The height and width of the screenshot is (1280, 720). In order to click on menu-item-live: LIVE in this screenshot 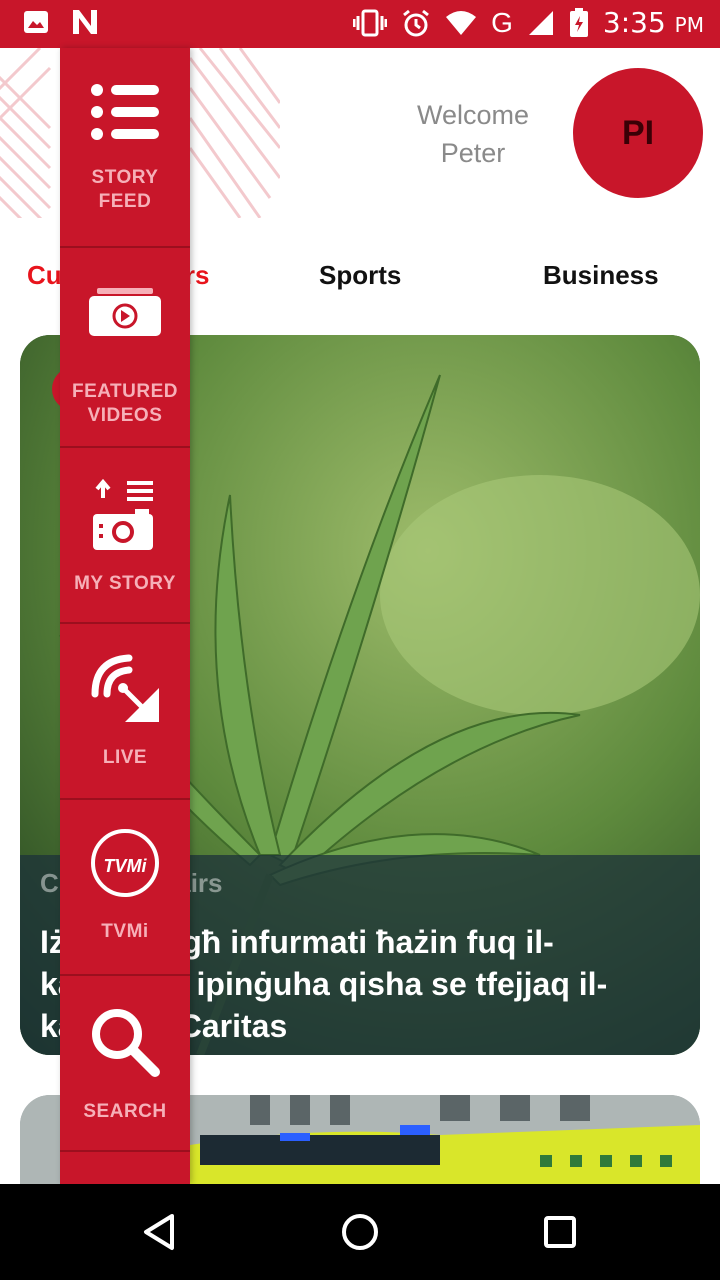, I will do `click(125, 712)`.